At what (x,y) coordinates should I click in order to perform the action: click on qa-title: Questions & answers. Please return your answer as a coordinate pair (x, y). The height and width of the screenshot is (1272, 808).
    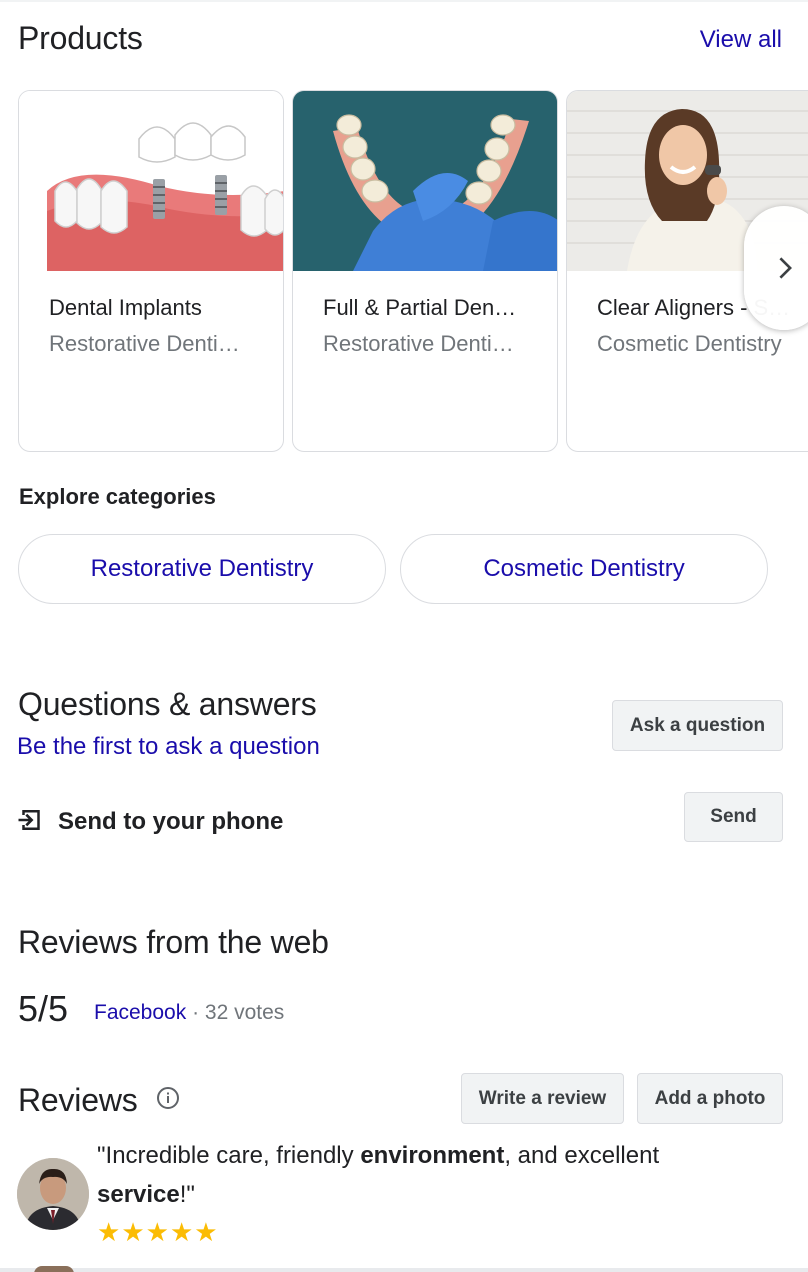
    Looking at the image, I should click on (167, 704).